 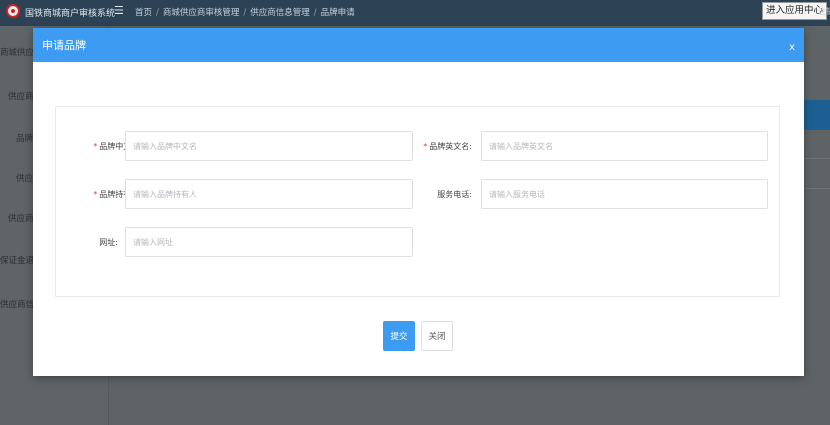 I want to click on logout-link: 注销, so click(x=824, y=11).